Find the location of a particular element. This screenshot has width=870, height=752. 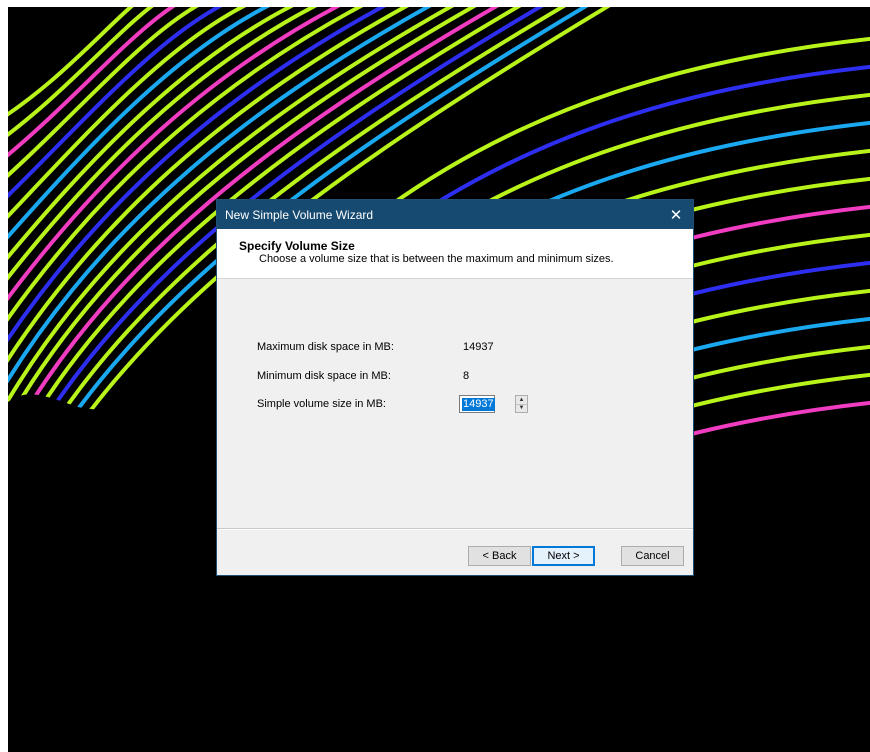

next-button: Next > is located at coordinates (563, 556).